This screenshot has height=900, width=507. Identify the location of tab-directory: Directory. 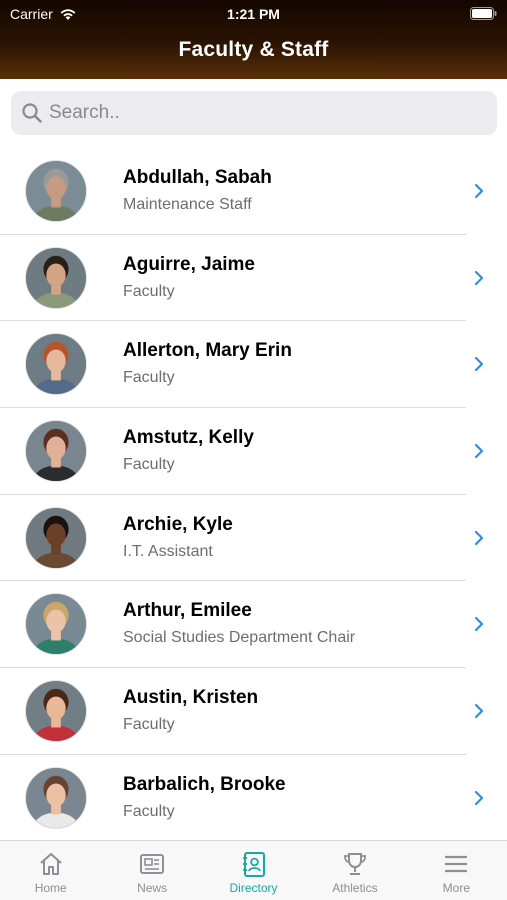
(253, 870).